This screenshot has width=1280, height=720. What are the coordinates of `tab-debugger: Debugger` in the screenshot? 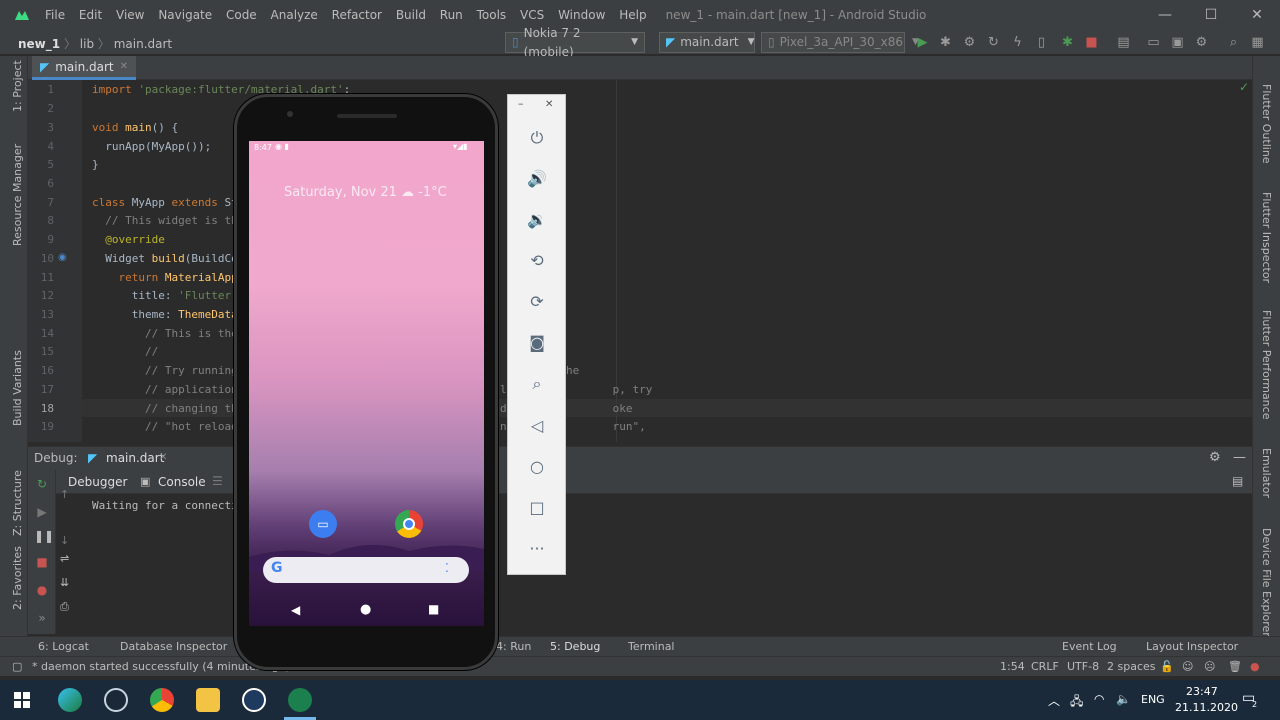 It's located at (97, 482).